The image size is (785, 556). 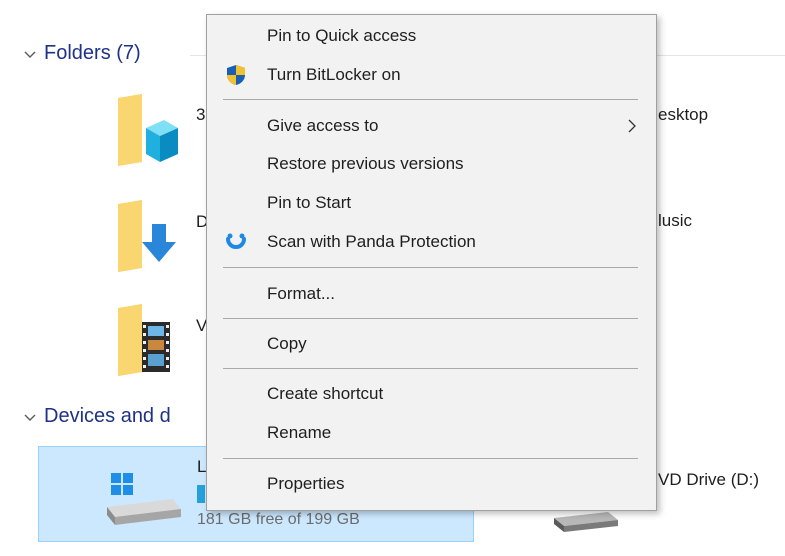 I want to click on videos-folder-icon, so click(x=144, y=340).